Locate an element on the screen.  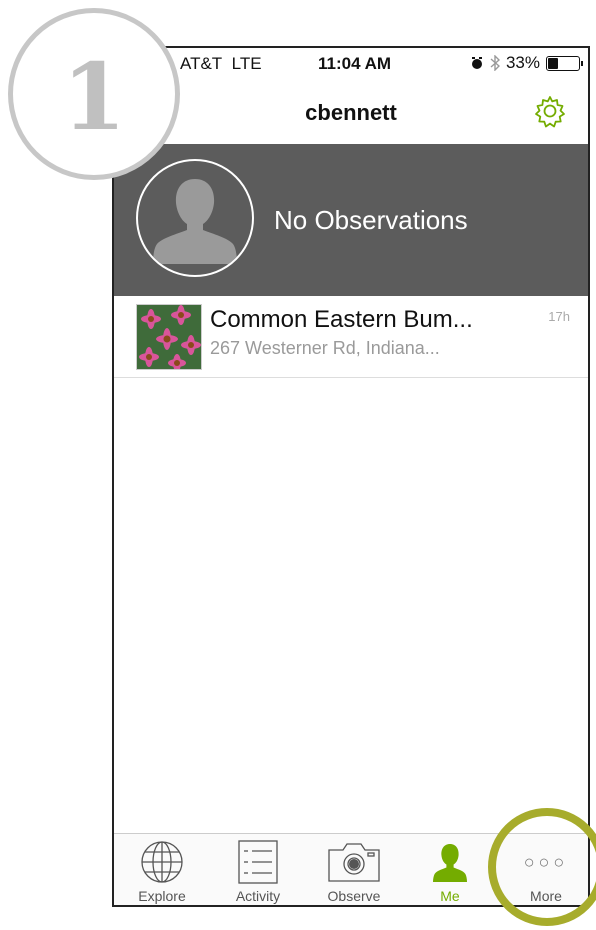
navigation-bar: cbennett is located at coordinates (351, 112).